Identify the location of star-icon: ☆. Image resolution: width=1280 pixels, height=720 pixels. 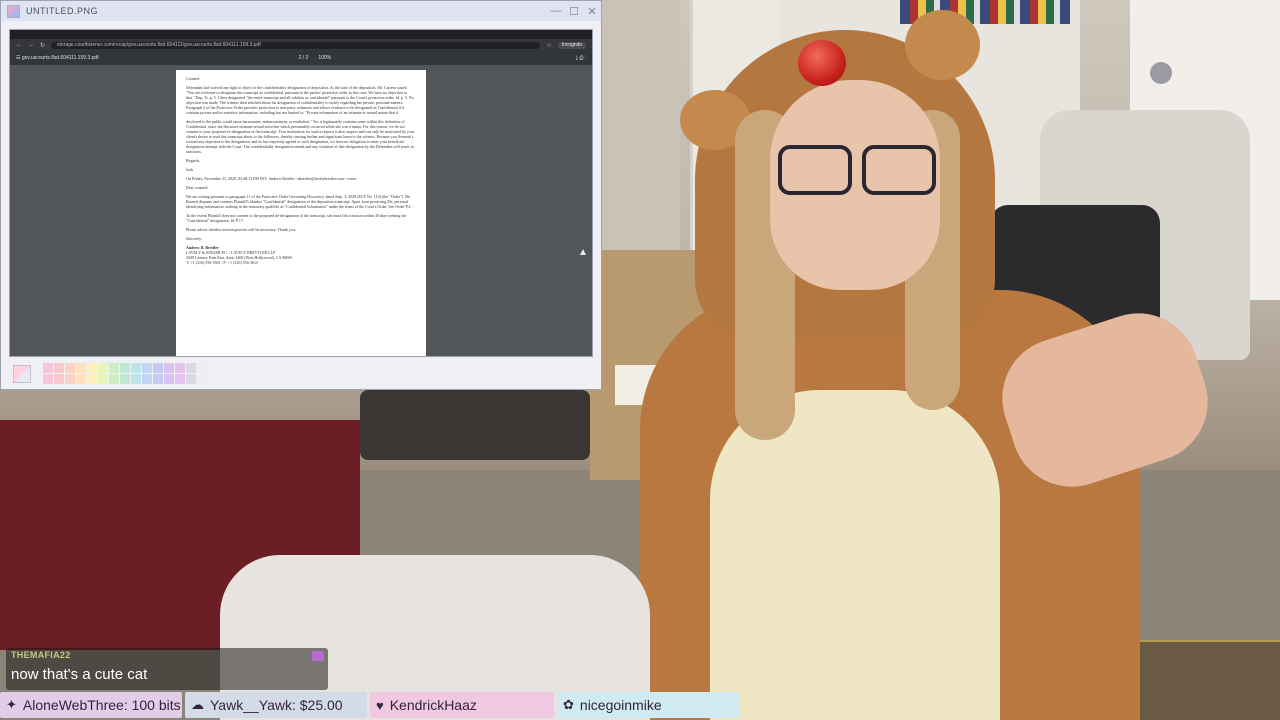
(548, 45).